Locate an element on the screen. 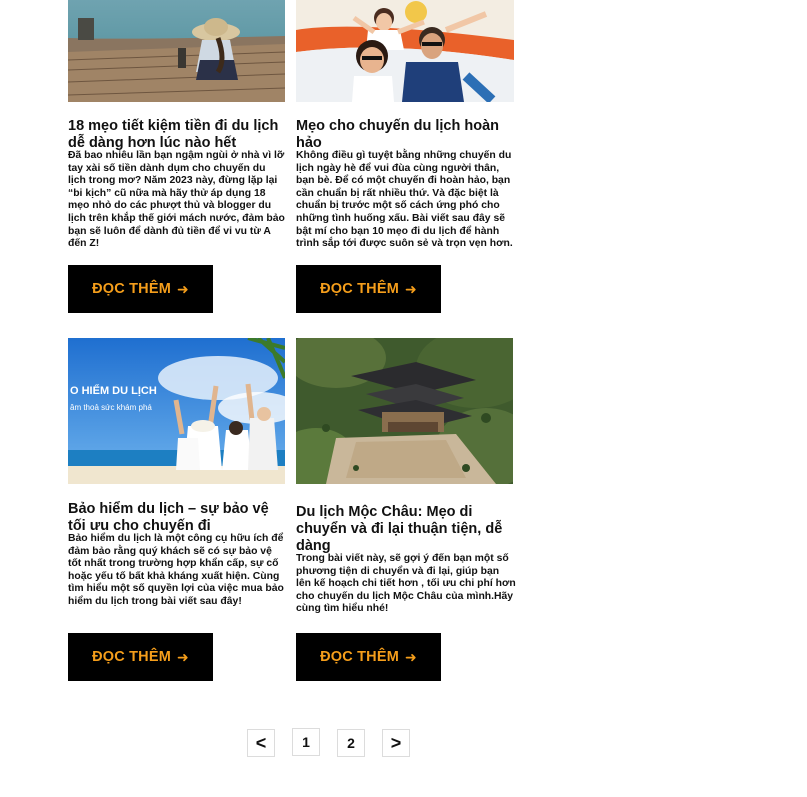  post-3-read-more-button: ĐỌC THÊM ➜ is located at coordinates (140, 657).